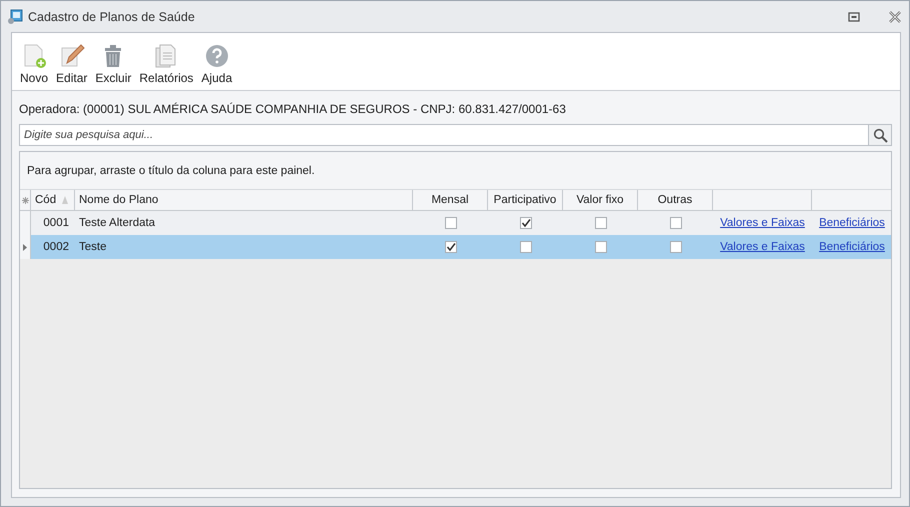 The image size is (910, 507). What do you see at coordinates (56, 247) in the screenshot?
I see `table-cell-text: 0002` at bounding box center [56, 247].